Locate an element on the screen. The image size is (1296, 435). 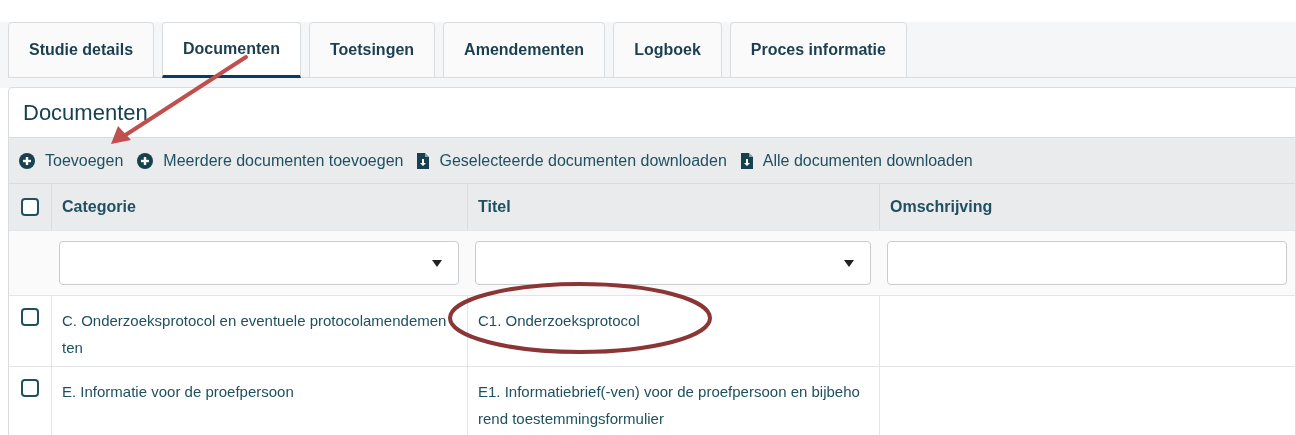
tab: Proces informatie is located at coordinates (818, 50).